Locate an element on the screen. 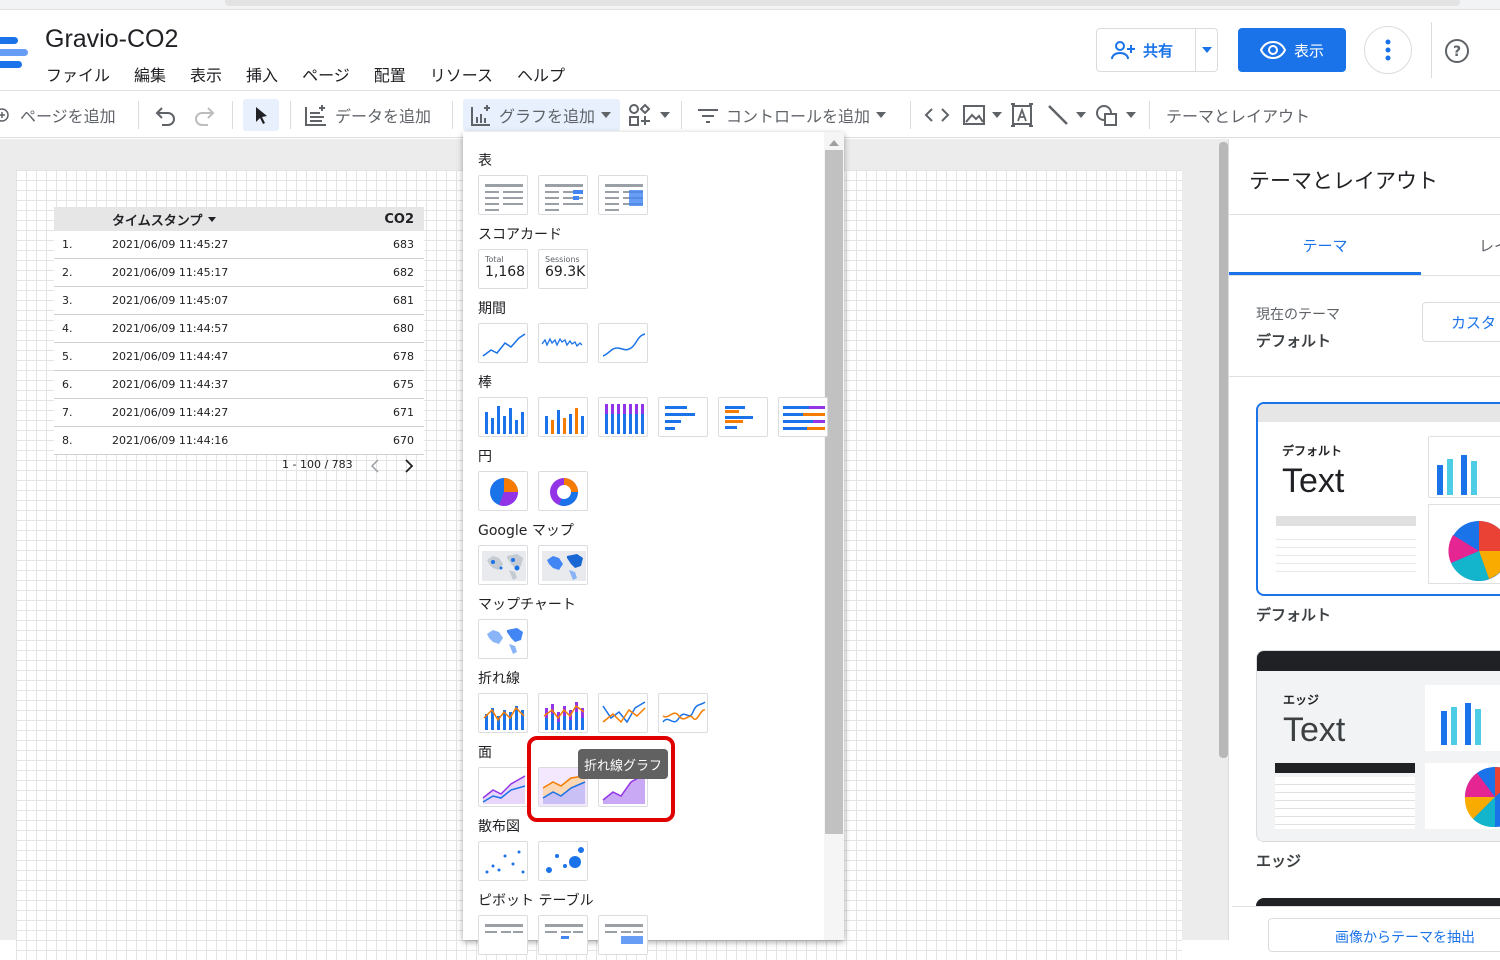  sparkline-icon is located at coordinates (563, 343).